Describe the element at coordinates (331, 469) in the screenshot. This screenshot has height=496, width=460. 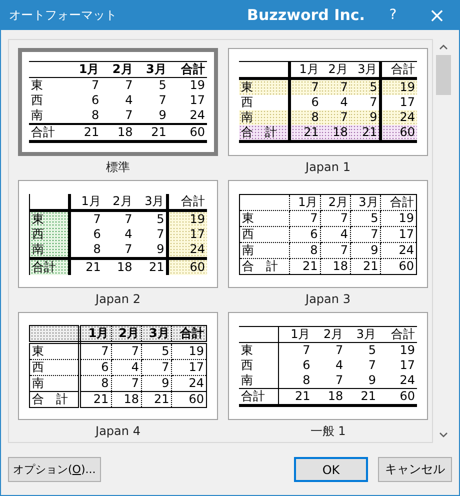
I see `ok-button: OK` at that location.